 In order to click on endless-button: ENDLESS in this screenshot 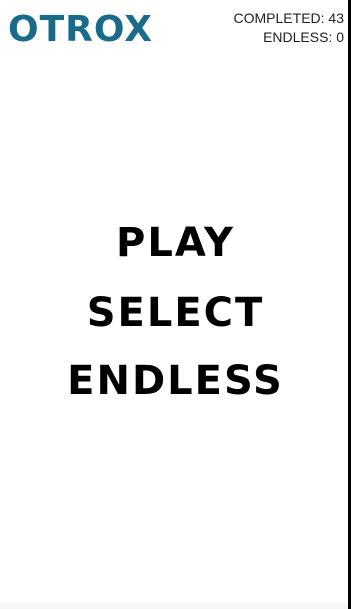, I will do `click(175, 381)`.